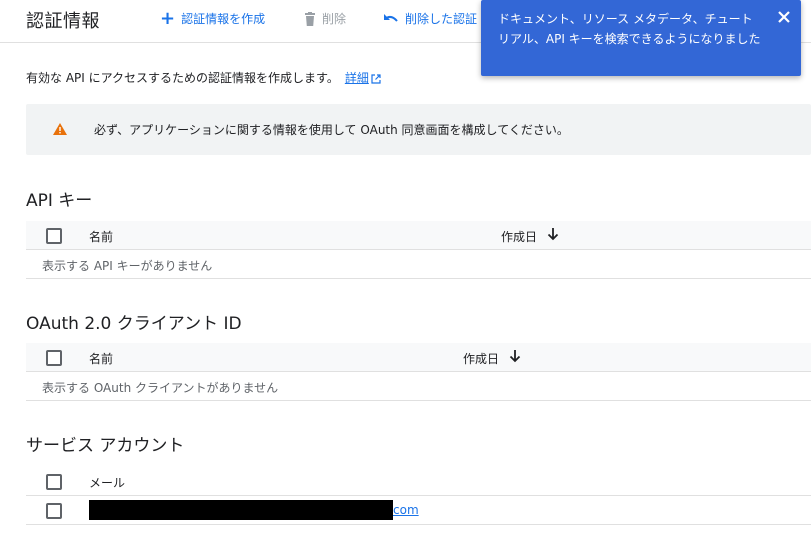  What do you see at coordinates (310, 18) in the screenshot?
I see `trash-icon` at bounding box center [310, 18].